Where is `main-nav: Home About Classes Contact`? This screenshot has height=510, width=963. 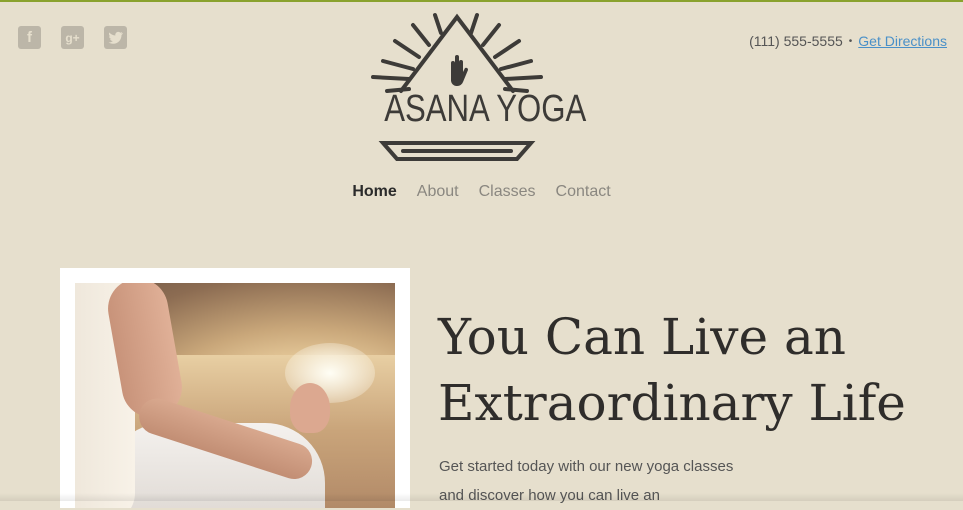 main-nav: Home About Classes Contact is located at coordinates (481, 192).